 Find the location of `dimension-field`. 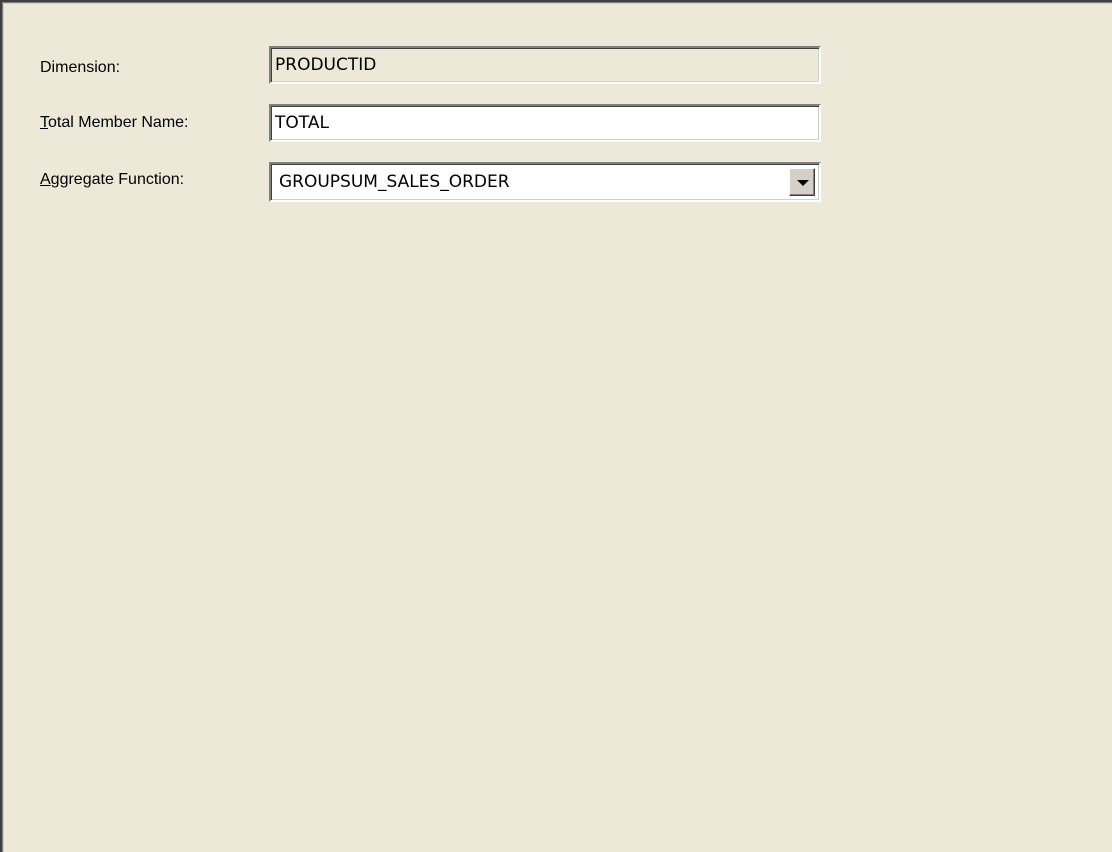

dimension-field is located at coordinates (545, 65).